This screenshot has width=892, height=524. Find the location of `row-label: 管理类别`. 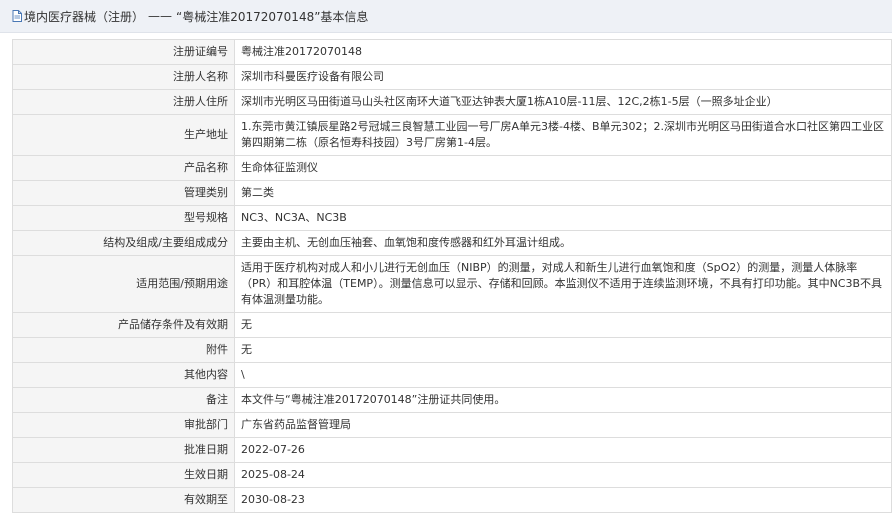

row-label: 管理类别 is located at coordinates (123, 193).